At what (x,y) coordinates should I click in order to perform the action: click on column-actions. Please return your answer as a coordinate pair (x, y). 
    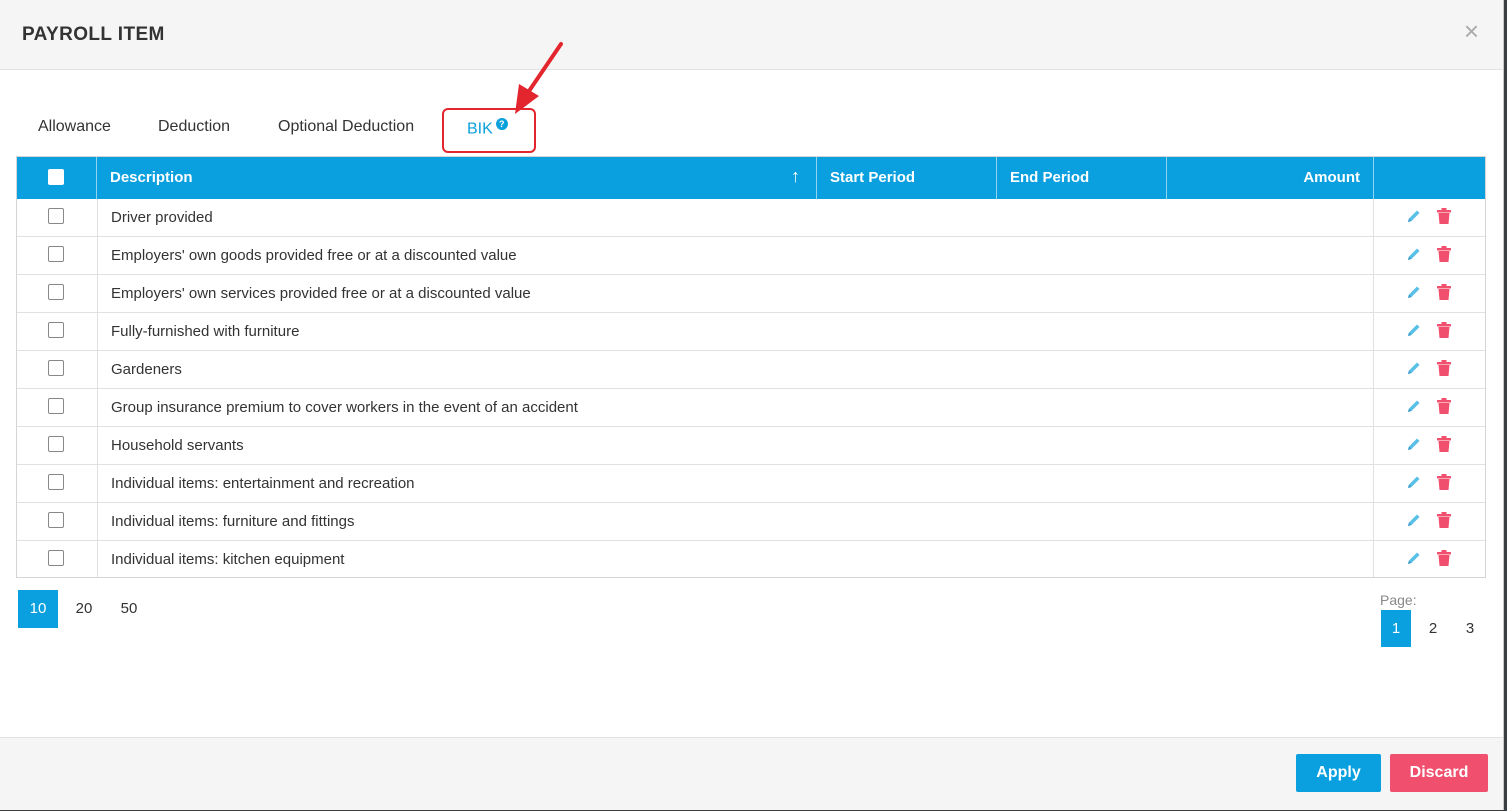
    Looking at the image, I should click on (1429, 178).